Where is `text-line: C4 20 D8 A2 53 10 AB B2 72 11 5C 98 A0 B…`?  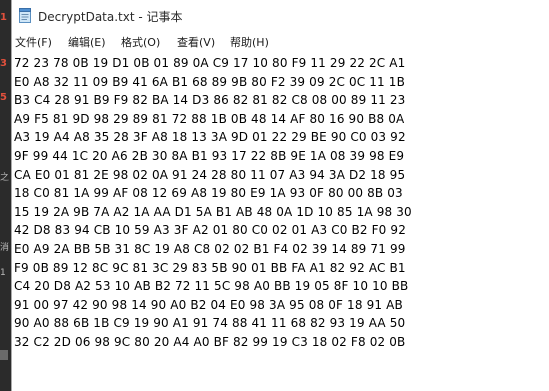 text-line: C4 20 D8 A2 53 10 AB B2 72 11 5C 98 A0 B… is located at coordinates (211, 286).